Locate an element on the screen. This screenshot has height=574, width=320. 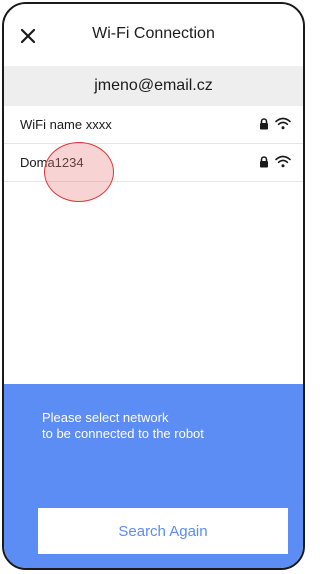
instruction-line-1: Please select network is located at coordinates (105, 417).